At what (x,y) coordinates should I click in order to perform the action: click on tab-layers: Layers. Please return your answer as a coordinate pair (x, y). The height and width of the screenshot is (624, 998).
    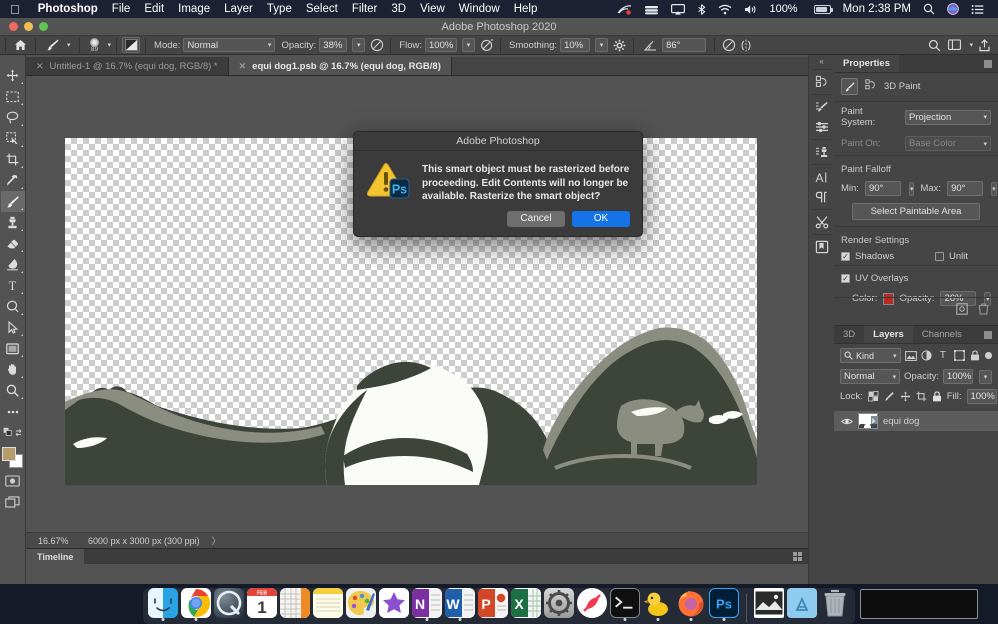
    Looking at the image, I should click on (888, 334).